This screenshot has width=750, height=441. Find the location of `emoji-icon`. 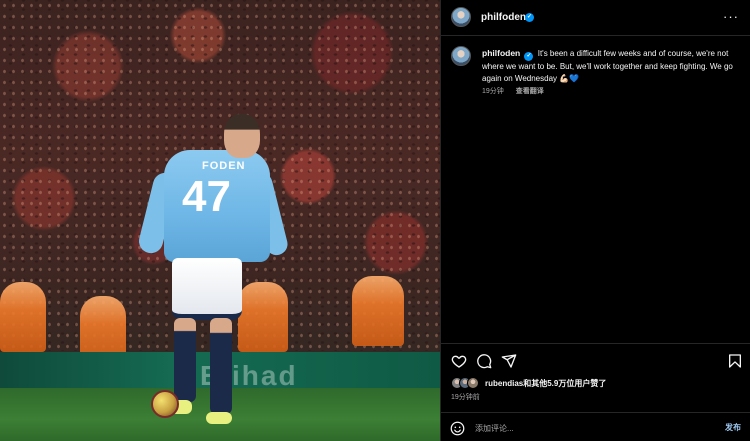

emoji-icon is located at coordinates (457, 428).